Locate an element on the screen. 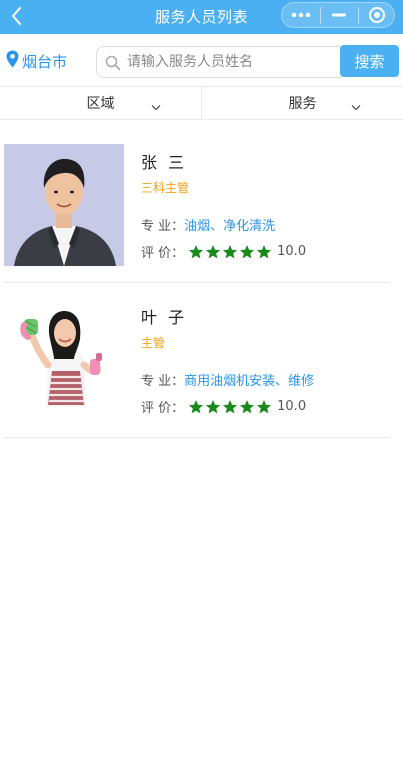  staff-specialty: 专 业：商用油烟机安装、维修 is located at coordinates (227, 379).